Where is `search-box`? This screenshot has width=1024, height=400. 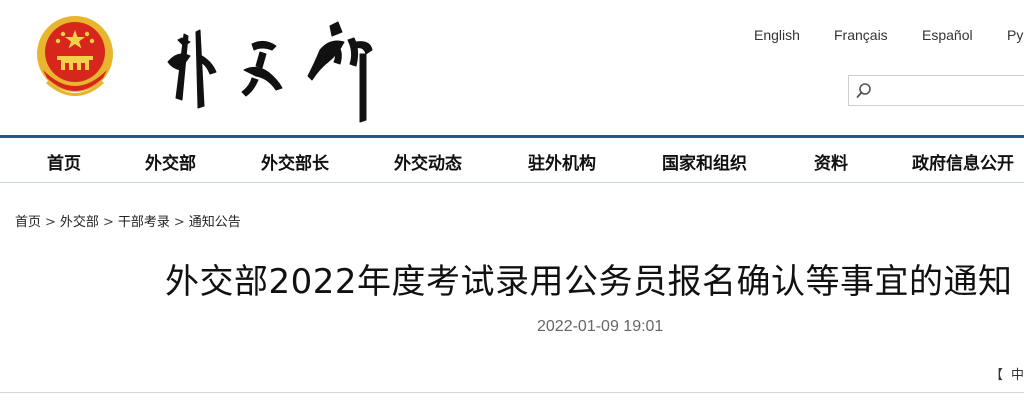 search-box is located at coordinates (936, 90).